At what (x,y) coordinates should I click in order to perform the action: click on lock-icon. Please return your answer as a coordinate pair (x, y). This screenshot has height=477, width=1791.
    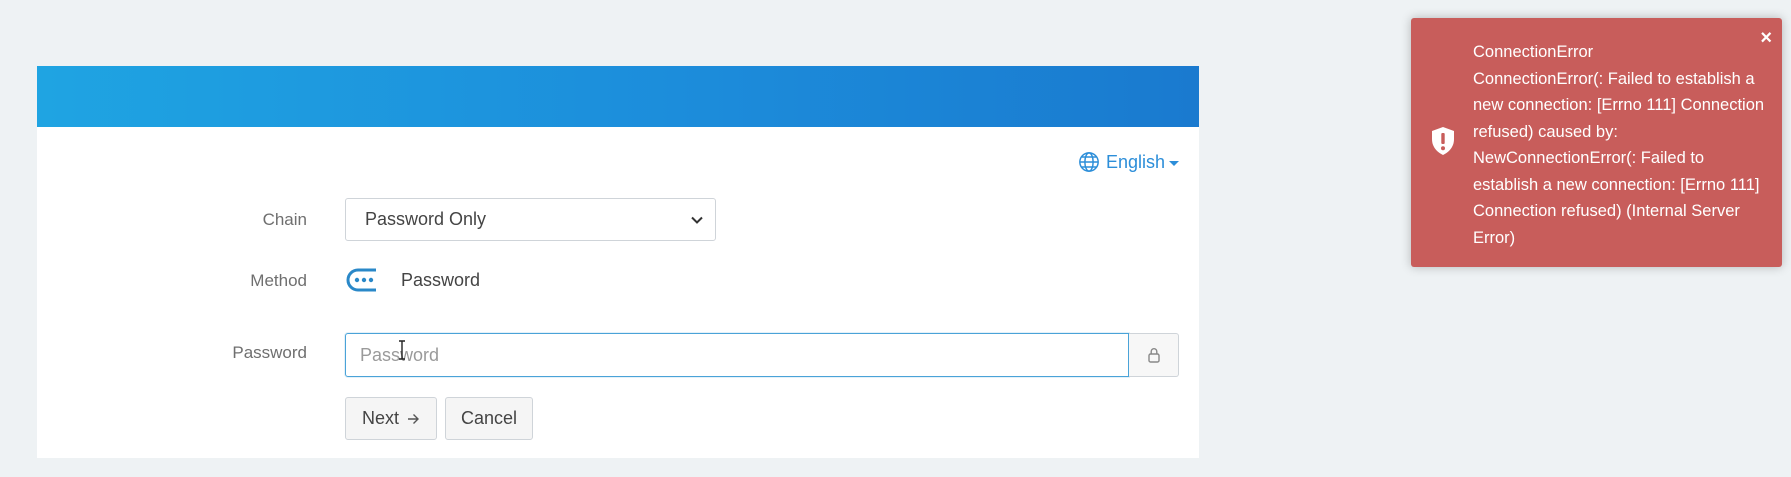
    Looking at the image, I should click on (1153, 355).